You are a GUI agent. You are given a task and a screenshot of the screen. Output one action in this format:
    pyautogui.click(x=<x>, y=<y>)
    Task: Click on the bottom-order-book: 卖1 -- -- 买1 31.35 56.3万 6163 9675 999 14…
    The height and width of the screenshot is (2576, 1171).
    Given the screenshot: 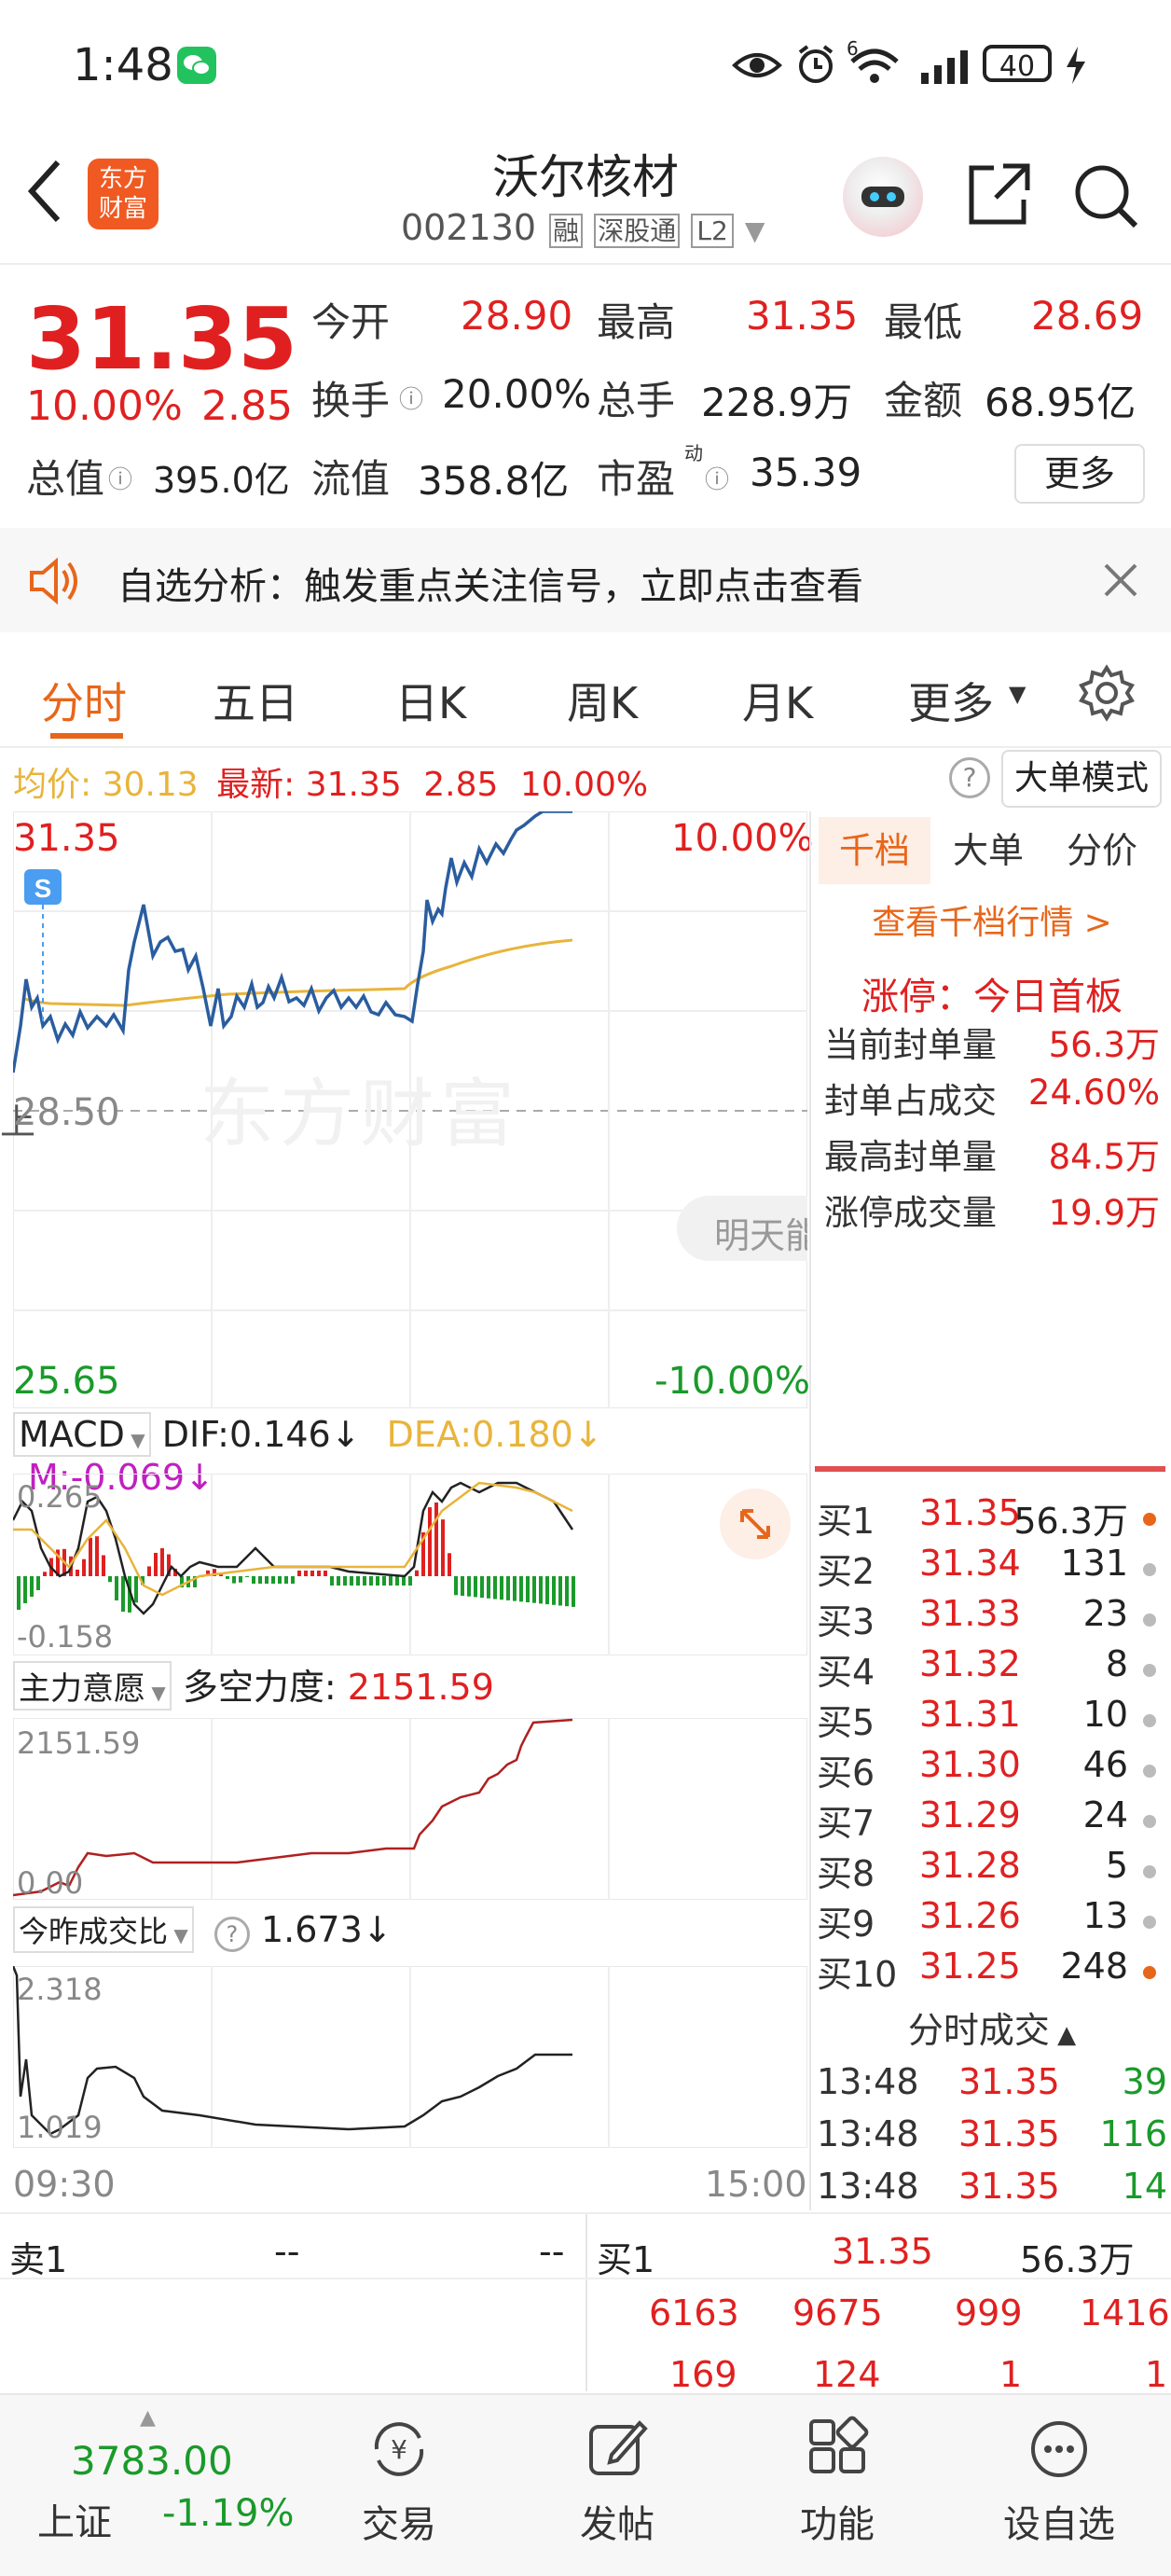 What is the action you would take?
    pyautogui.click(x=585, y=2304)
    